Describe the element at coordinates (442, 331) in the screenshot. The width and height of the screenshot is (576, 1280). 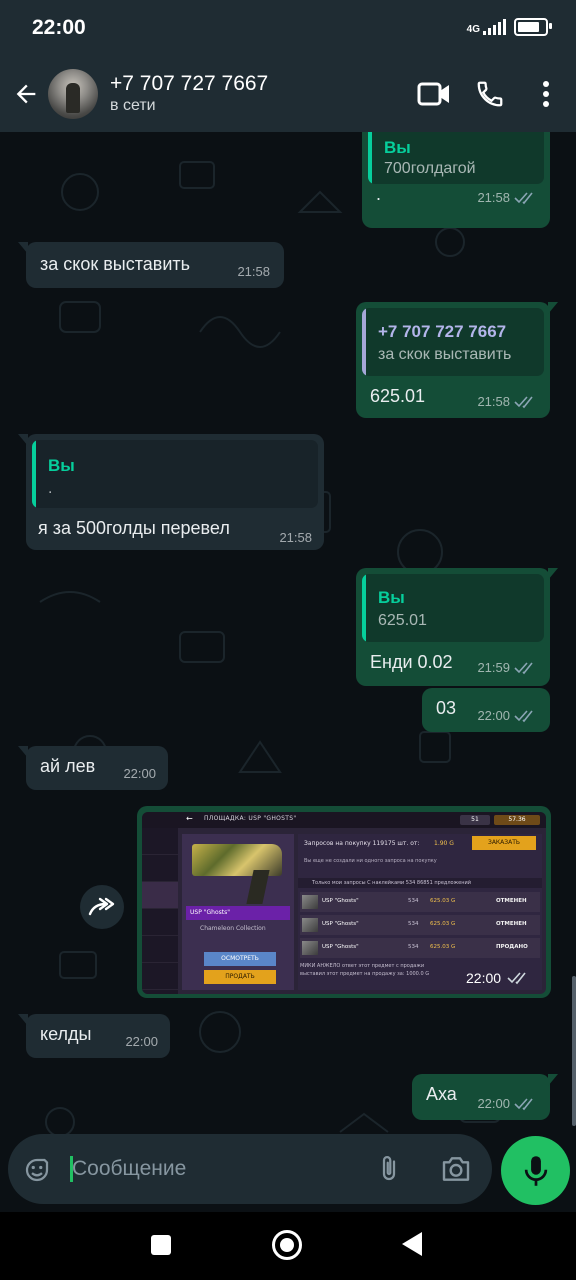
I see `quote-author: +7 707 727 7667` at that location.